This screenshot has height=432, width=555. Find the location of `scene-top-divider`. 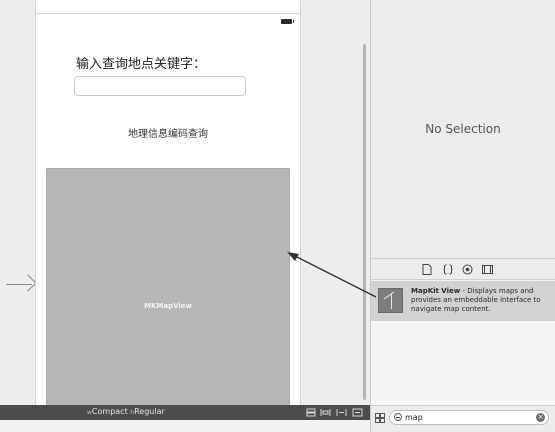

scene-top-divider is located at coordinates (168, 13).